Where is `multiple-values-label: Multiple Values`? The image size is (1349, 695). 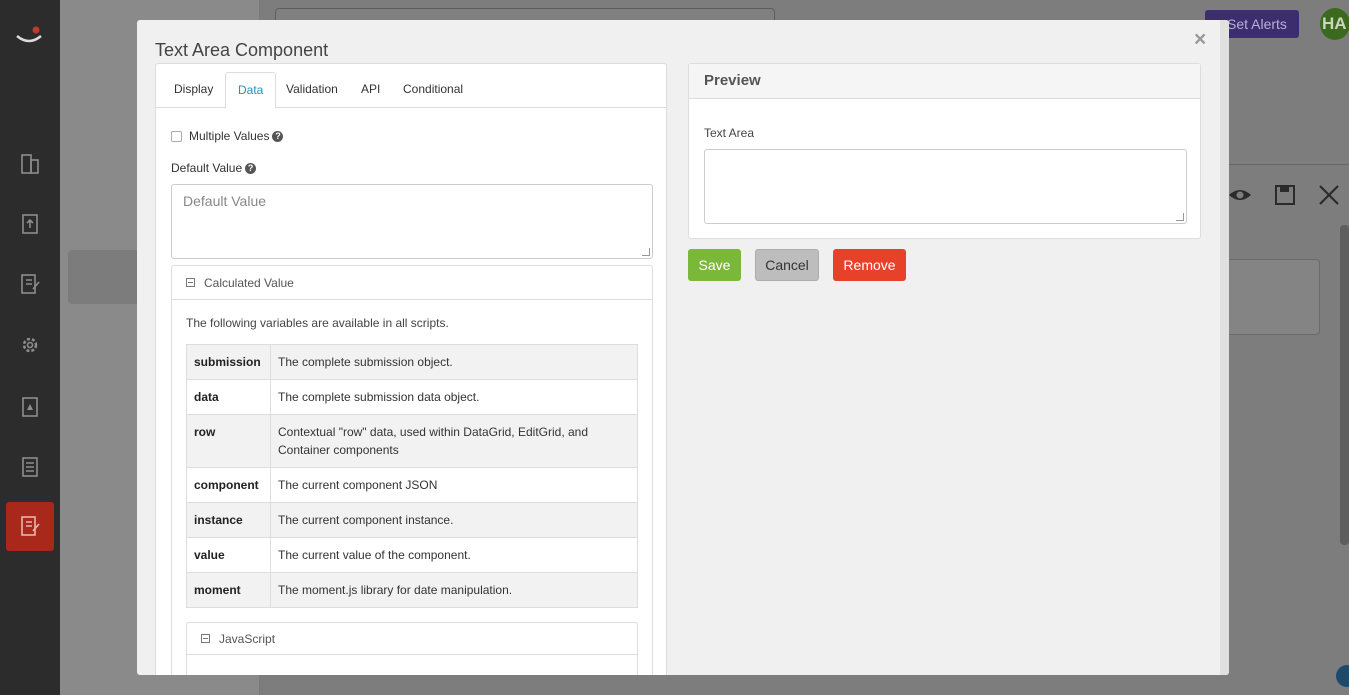
multiple-values-label: Multiple Values is located at coordinates (229, 136).